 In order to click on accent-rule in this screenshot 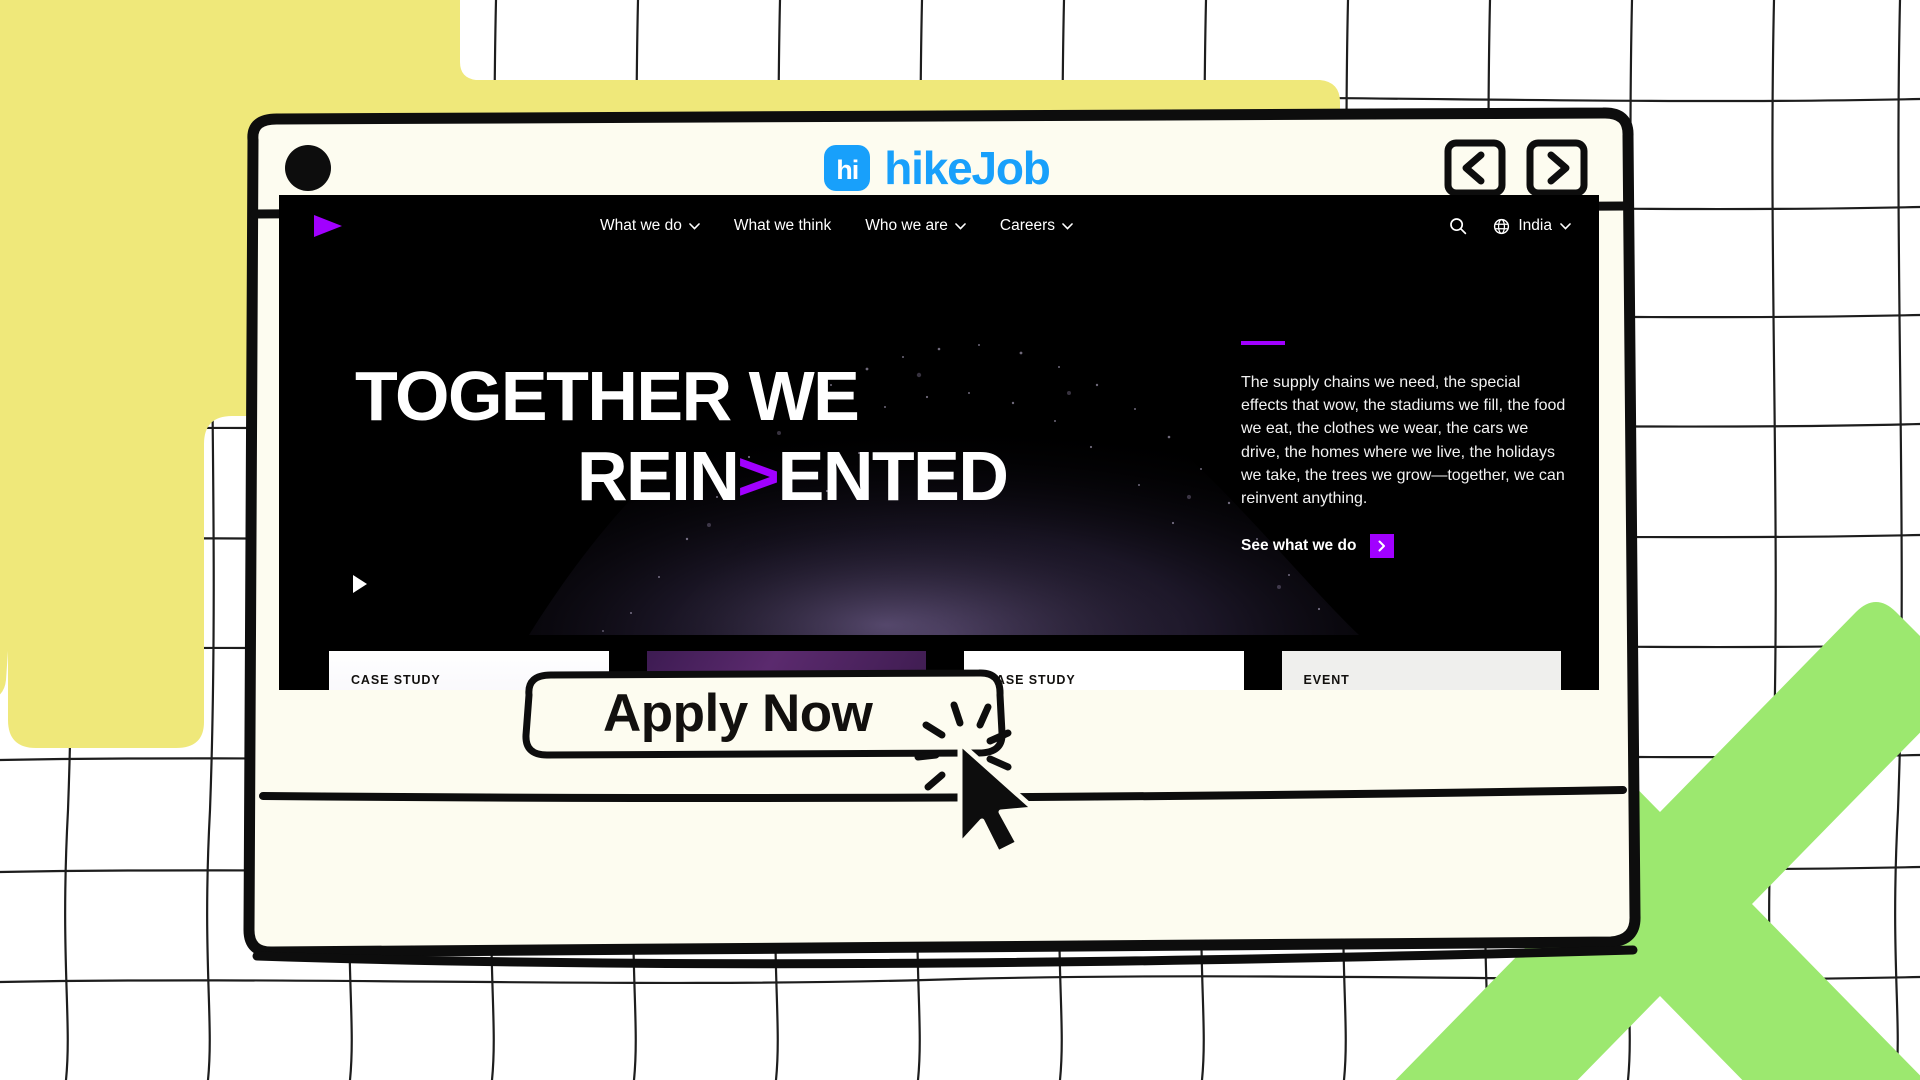, I will do `click(1263, 343)`.